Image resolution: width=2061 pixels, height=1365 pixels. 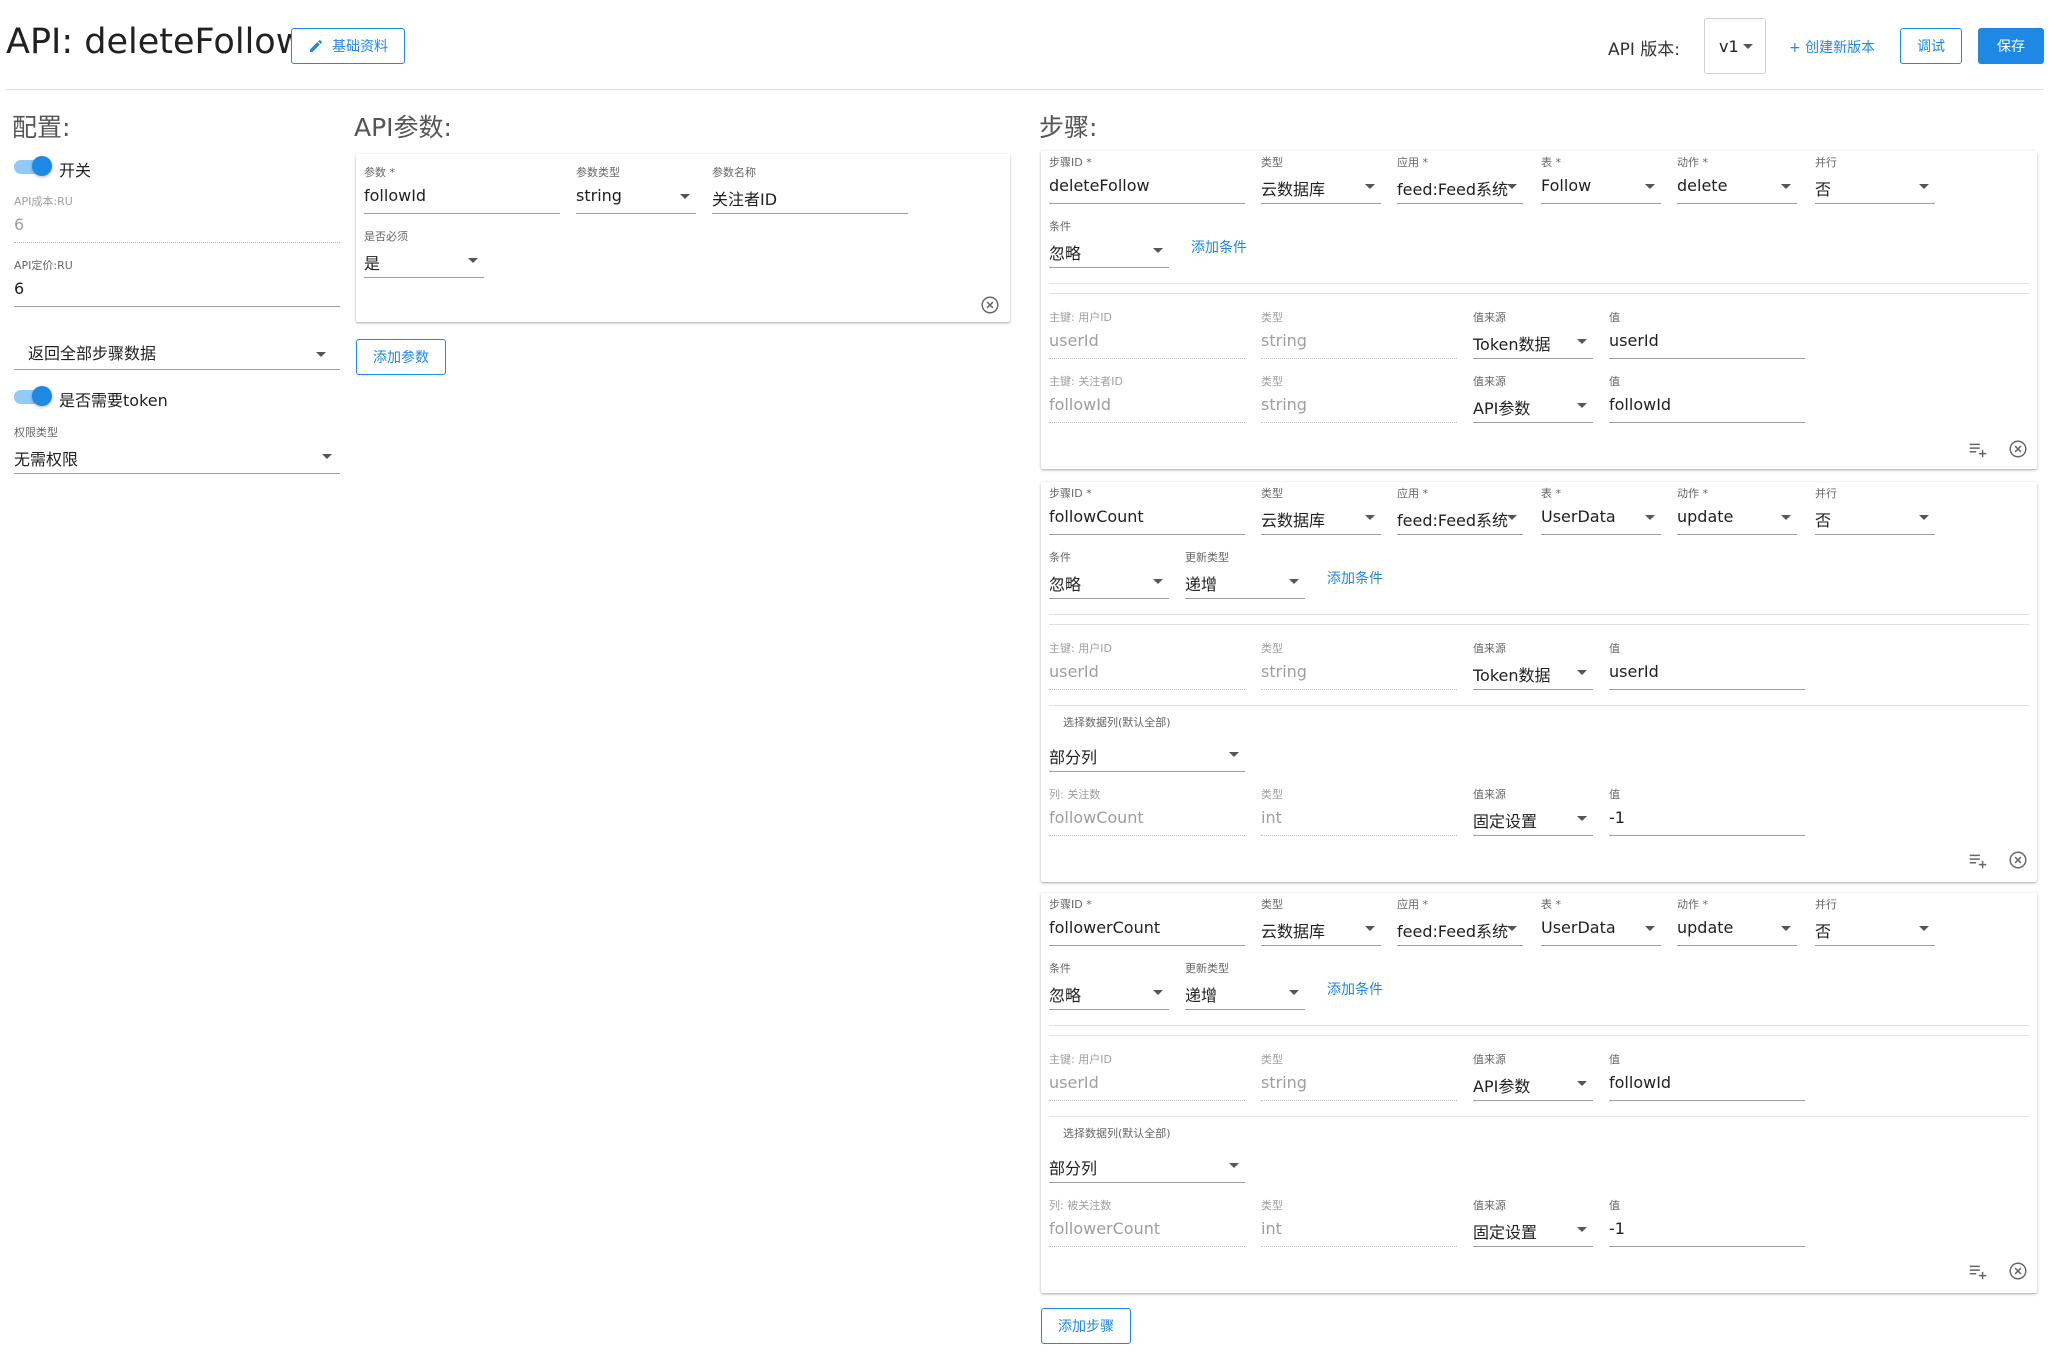 I want to click on step-type-label: 类型, so click(x=1272, y=904).